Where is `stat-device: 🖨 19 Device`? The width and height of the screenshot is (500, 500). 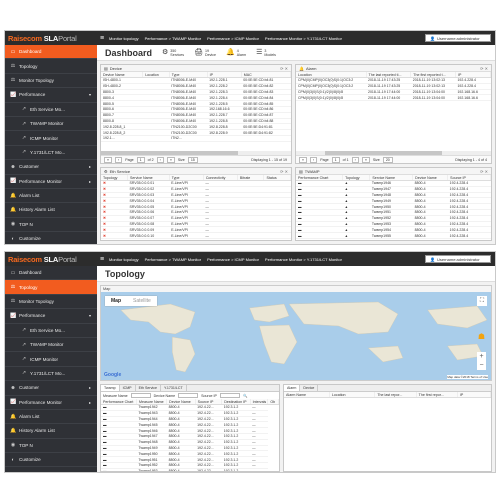 stat-device: 🖨 19 Device is located at coordinates (205, 53).